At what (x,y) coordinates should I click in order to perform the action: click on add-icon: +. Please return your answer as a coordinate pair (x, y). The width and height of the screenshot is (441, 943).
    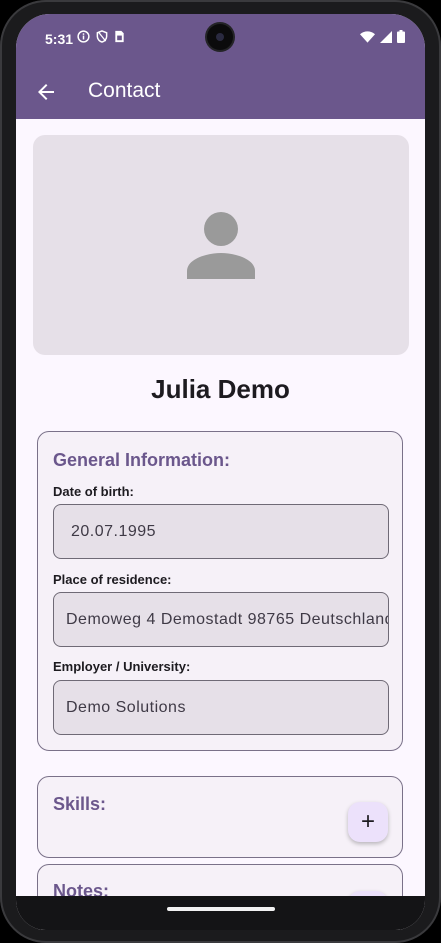
    Looking at the image, I should click on (367, 821).